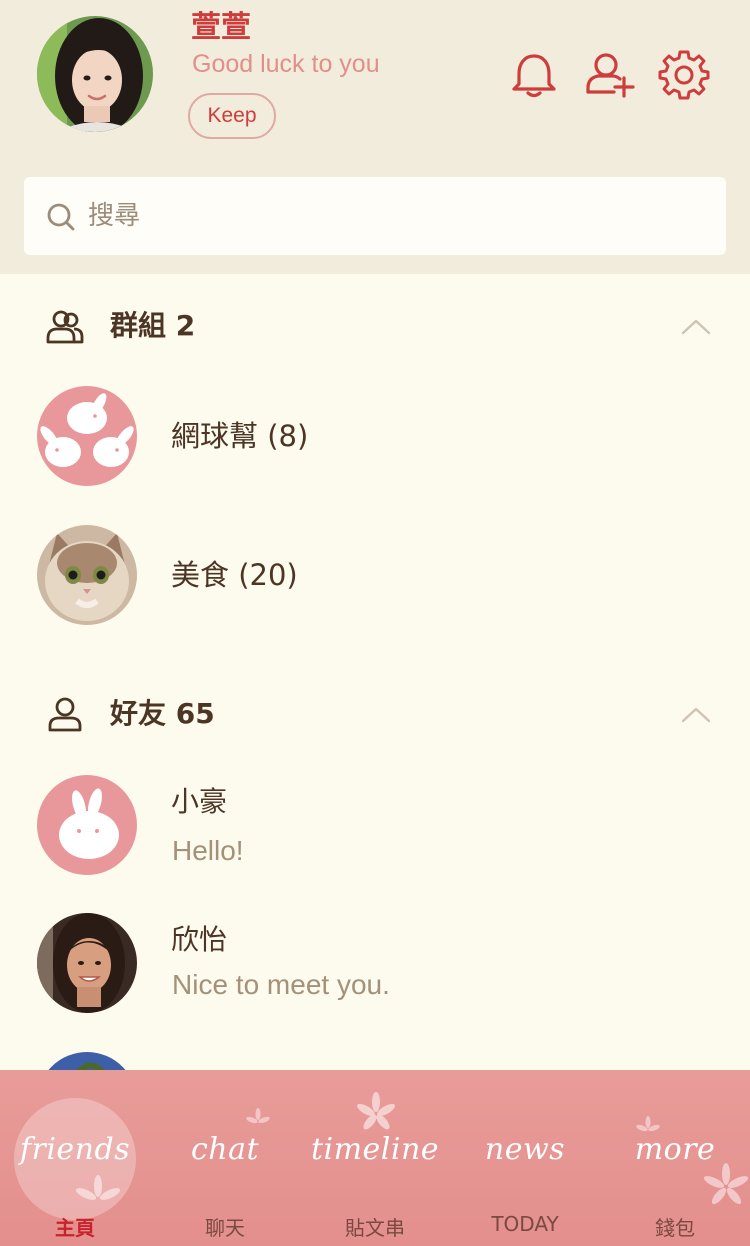 The height and width of the screenshot is (1246, 750). What do you see at coordinates (234, 575) in the screenshot?
I see `group-name: 美食 (20)` at bounding box center [234, 575].